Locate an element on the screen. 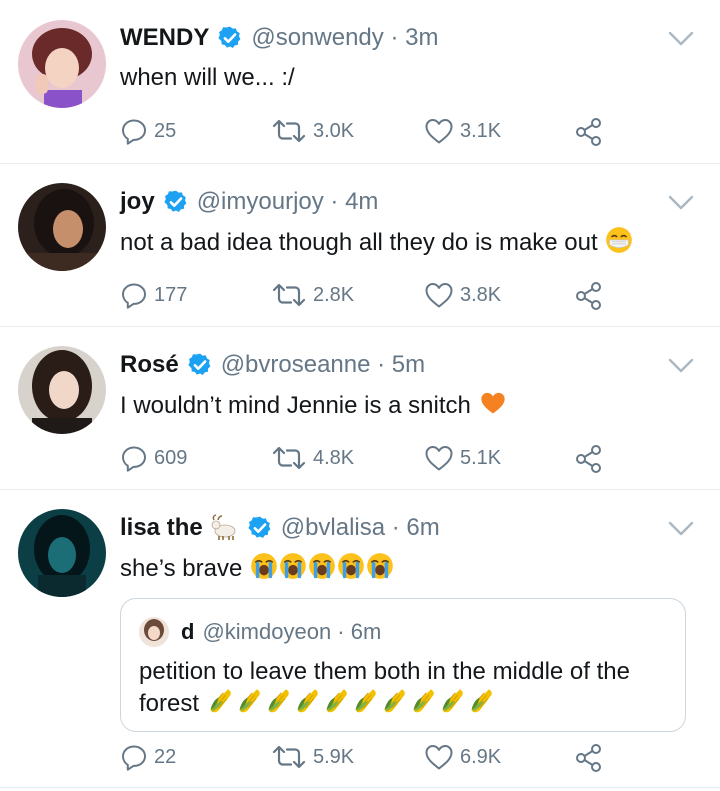 The width and height of the screenshot is (720, 791). reply-button: 609 is located at coordinates (153, 458).